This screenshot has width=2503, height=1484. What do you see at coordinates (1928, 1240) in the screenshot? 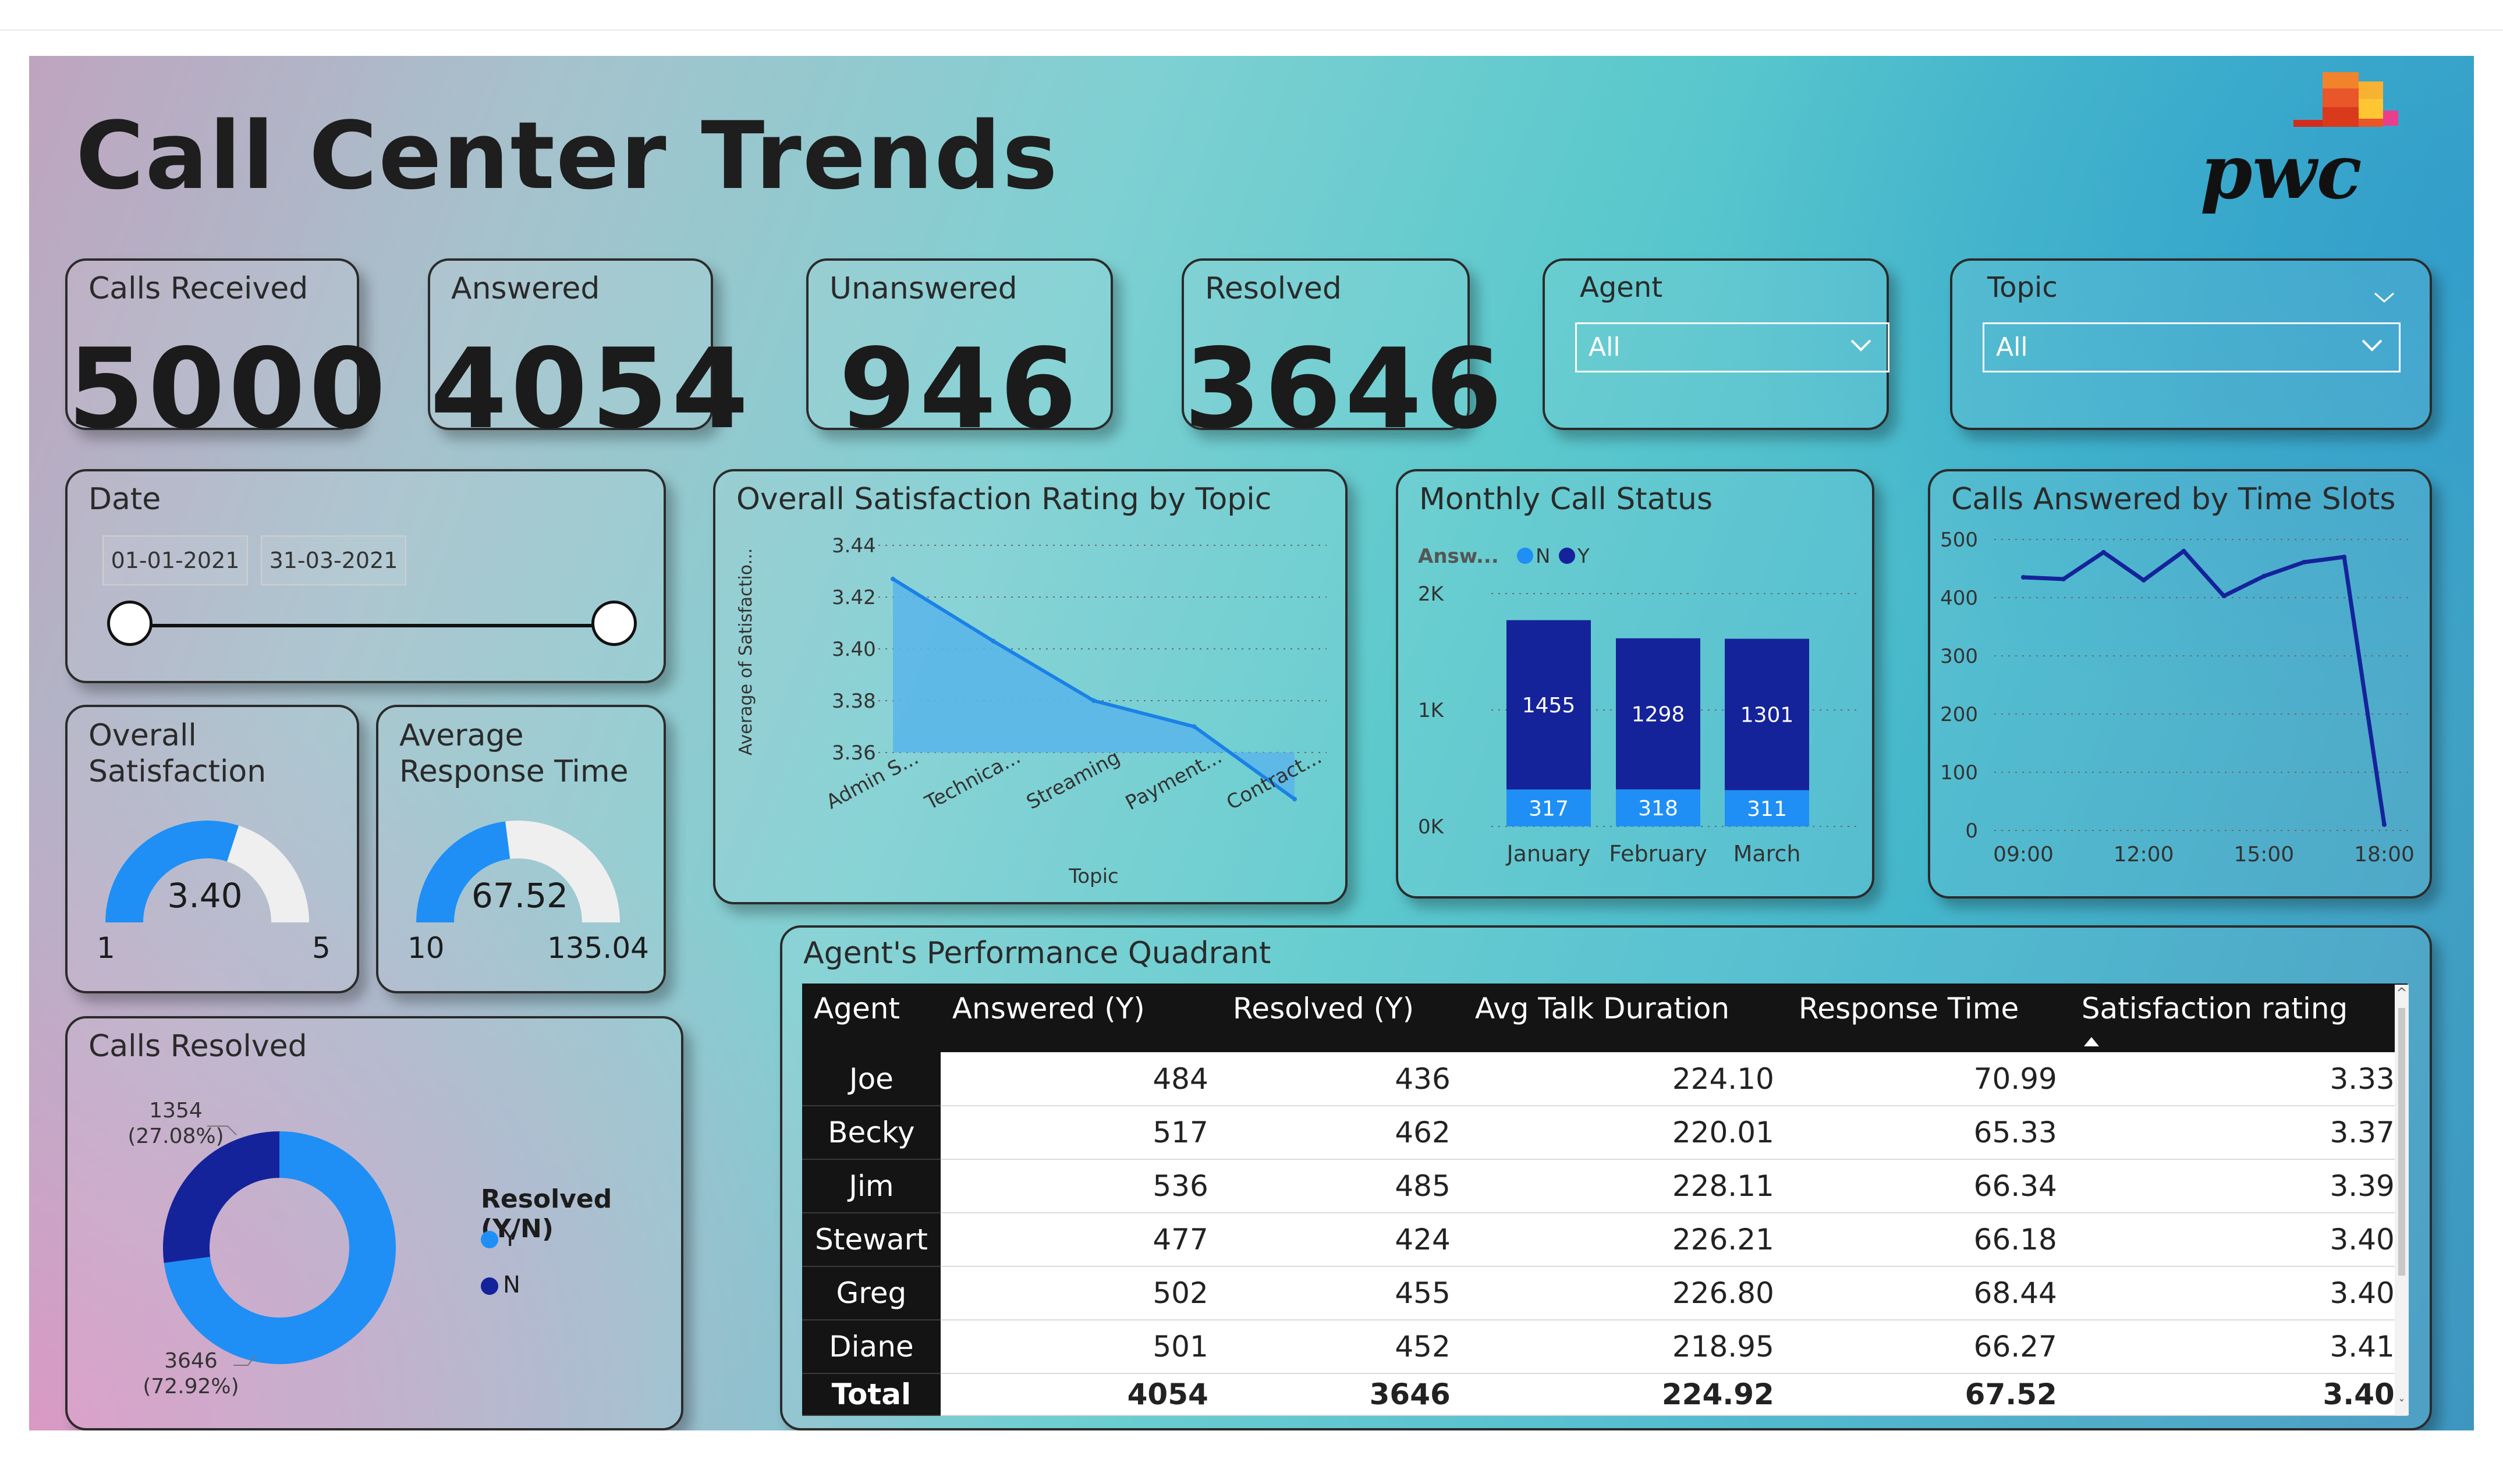
I see `table-cell: 66.18` at bounding box center [1928, 1240].